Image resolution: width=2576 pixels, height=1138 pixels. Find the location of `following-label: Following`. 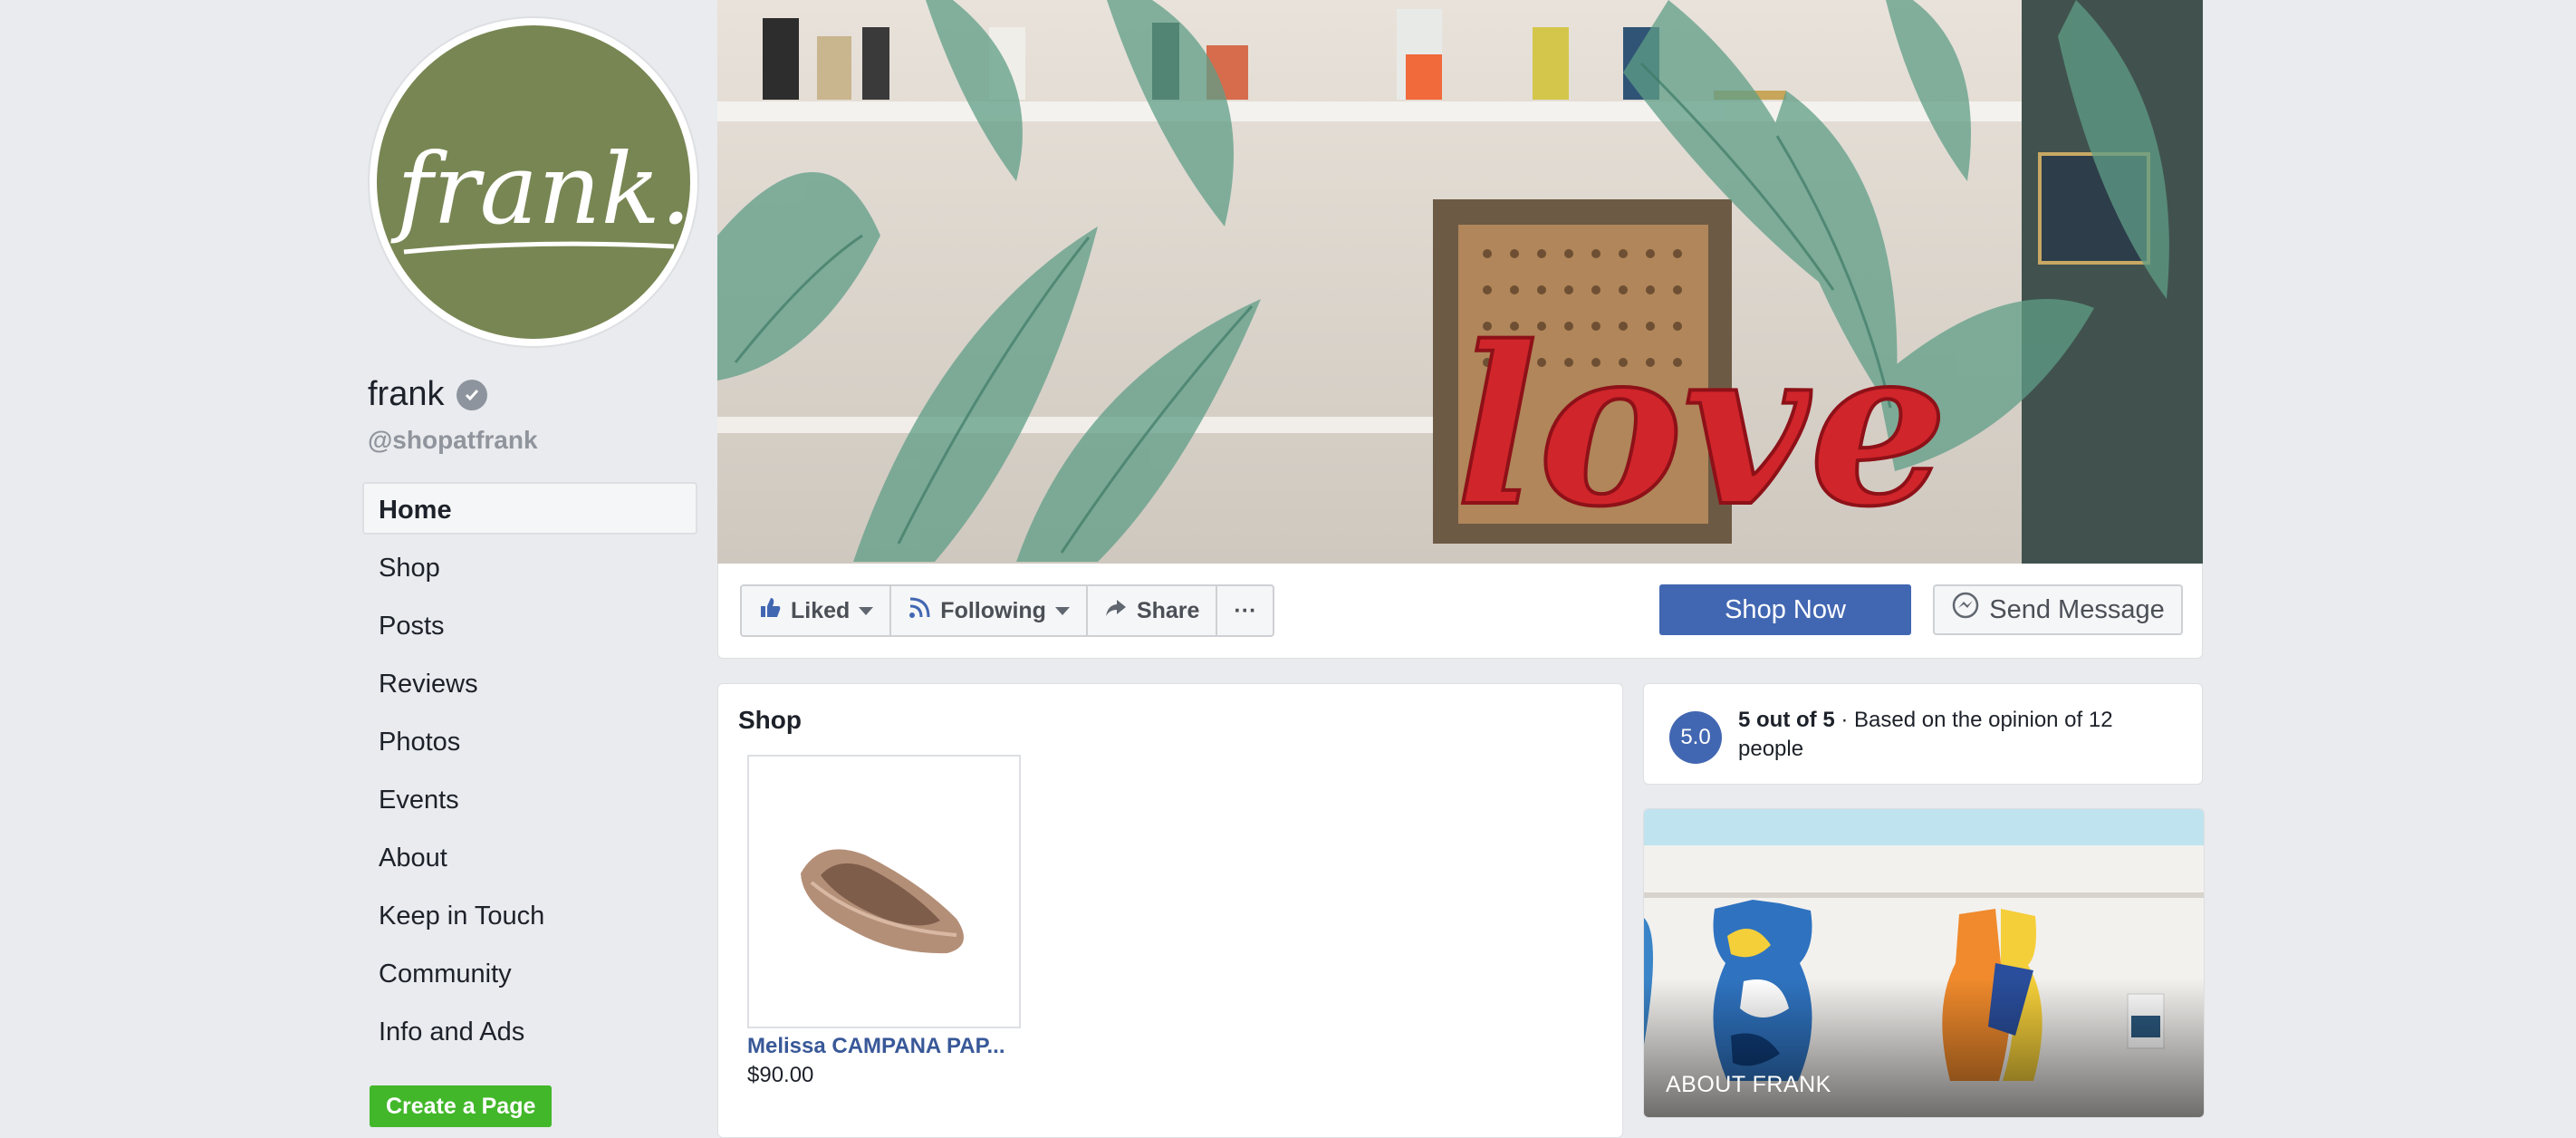

following-label: Following is located at coordinates (993, 610).